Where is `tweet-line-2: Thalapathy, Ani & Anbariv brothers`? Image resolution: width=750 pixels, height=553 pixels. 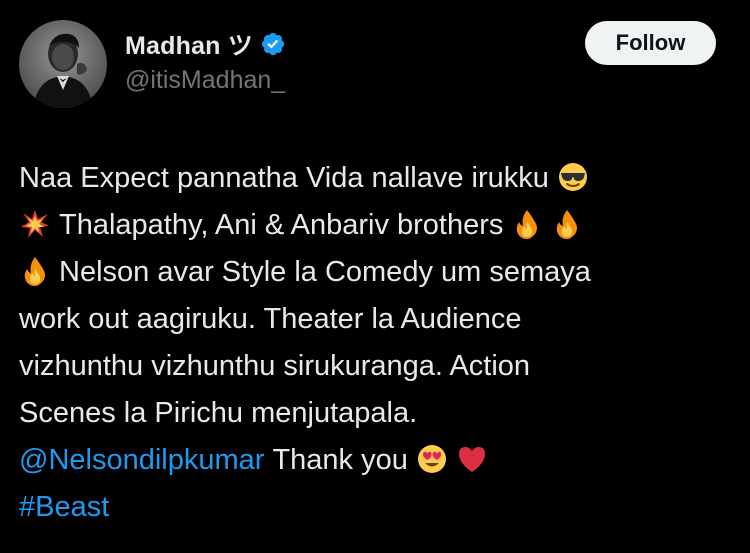 tweet-line-2: Thalapathy, Ani & Anbariv brothers is located at coordinates (374, 225).